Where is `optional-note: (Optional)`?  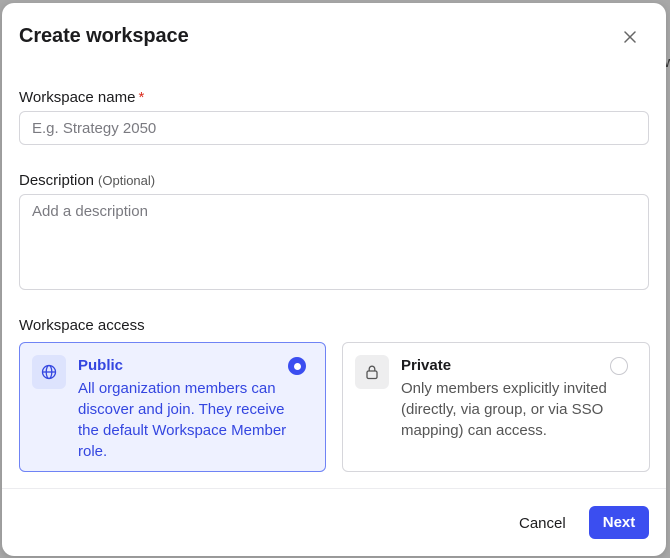 optional-note: (Optional) is located at coordinates (127, 180).